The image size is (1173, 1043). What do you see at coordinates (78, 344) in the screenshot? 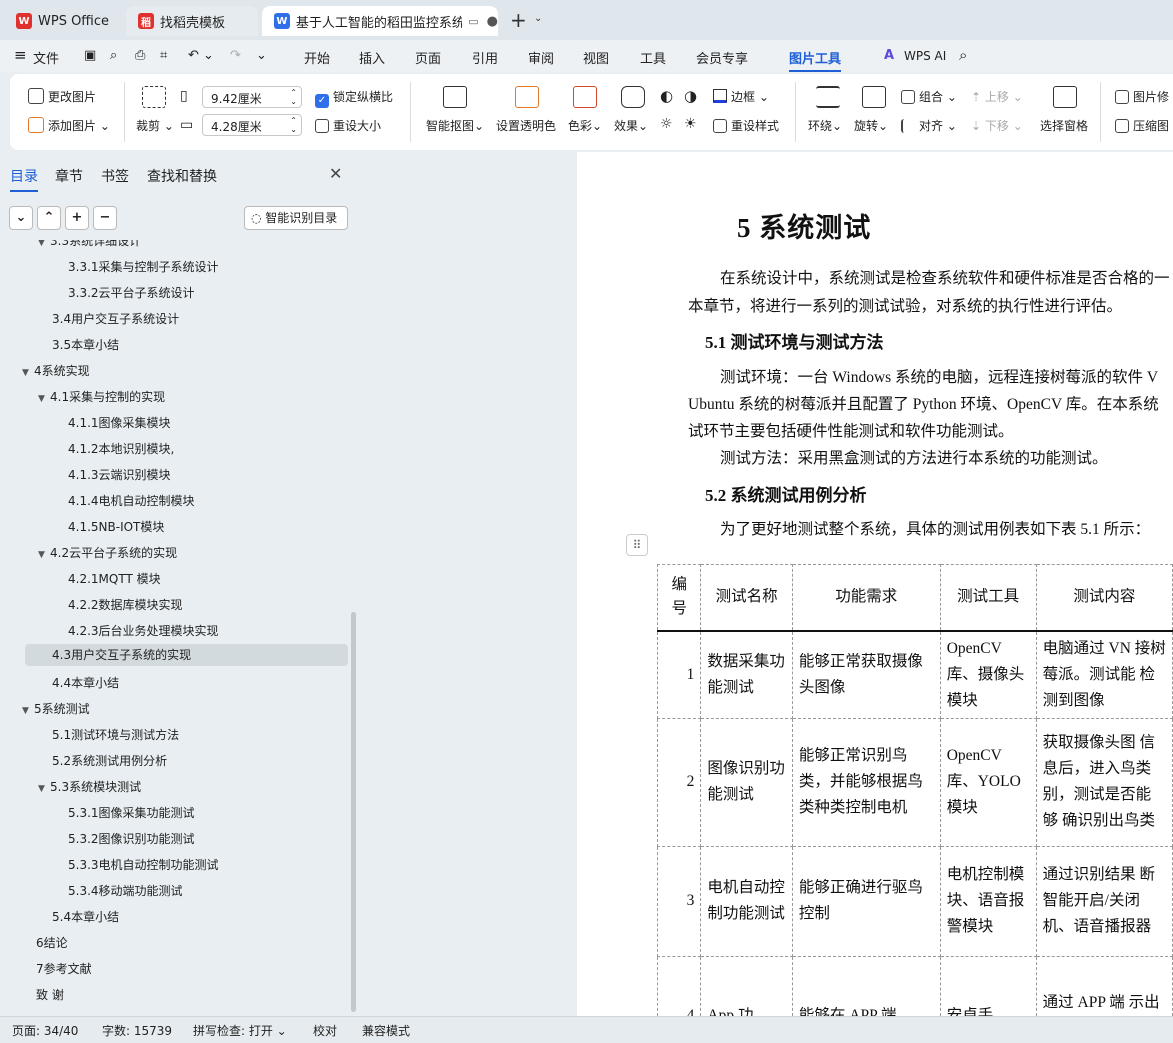
I see `toc-item: 3.5本章小结` at bounding box center [78, 344].